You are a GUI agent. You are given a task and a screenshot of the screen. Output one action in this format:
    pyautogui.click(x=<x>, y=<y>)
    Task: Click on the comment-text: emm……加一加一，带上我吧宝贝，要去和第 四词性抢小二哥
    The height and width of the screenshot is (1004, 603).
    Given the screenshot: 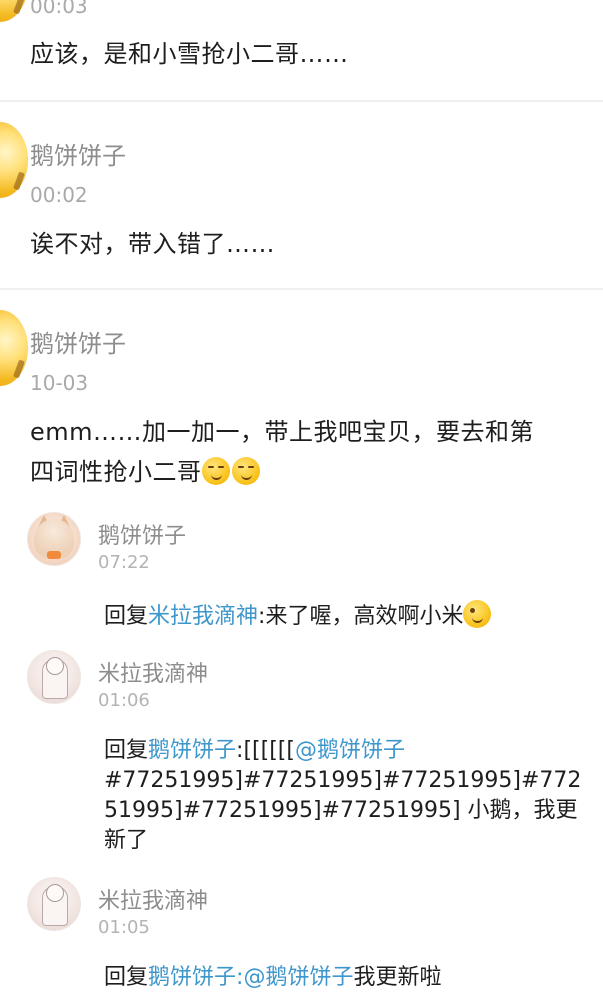 What is the action you would take?
    pyautogui.click(x=316, y=452)
    